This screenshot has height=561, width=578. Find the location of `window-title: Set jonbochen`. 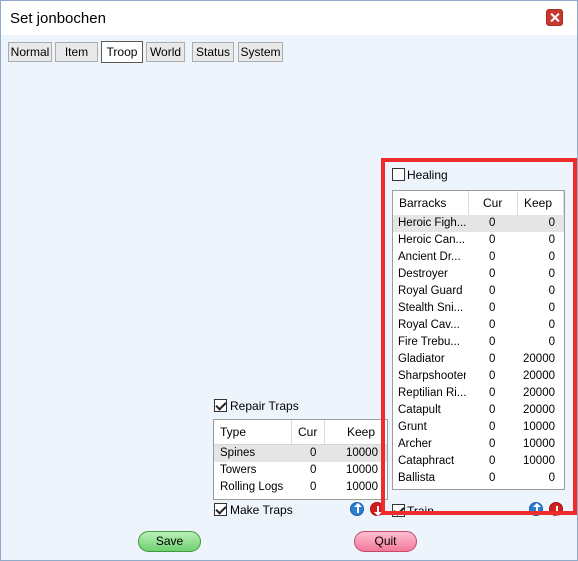

window-title: Set jonbochen is located at coordinates (58, 18).